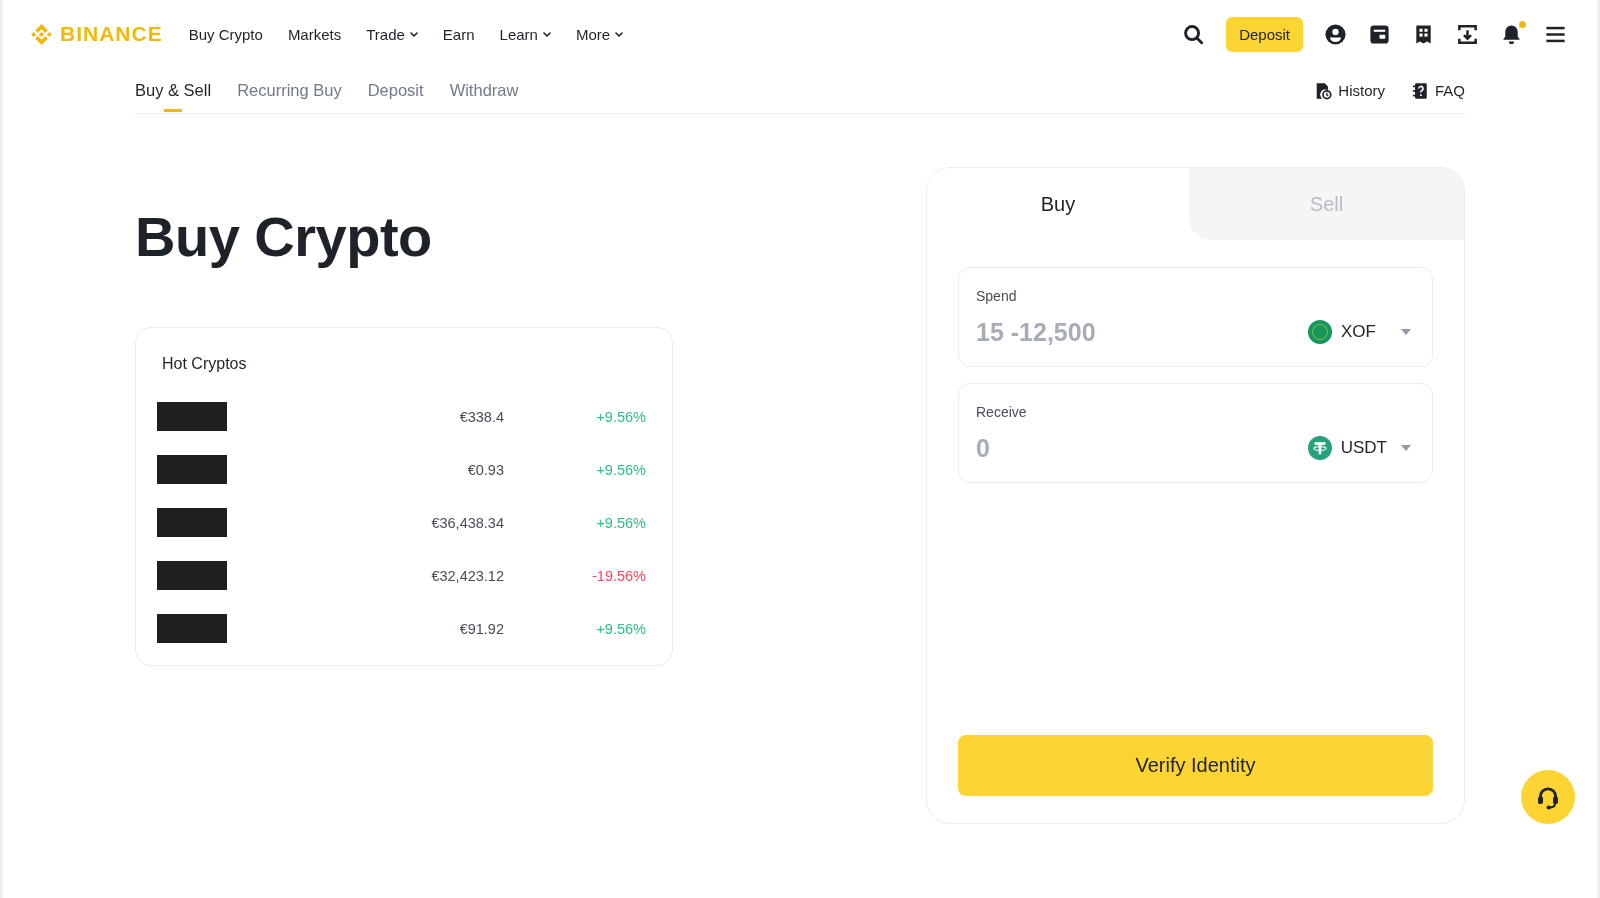 The height and width of the screenshot is (898, 1600). Describe the element at coordinates (1195, 317) in the screenshot. I see `amount-field: Spend 15 -12,500 XOF` at that location.